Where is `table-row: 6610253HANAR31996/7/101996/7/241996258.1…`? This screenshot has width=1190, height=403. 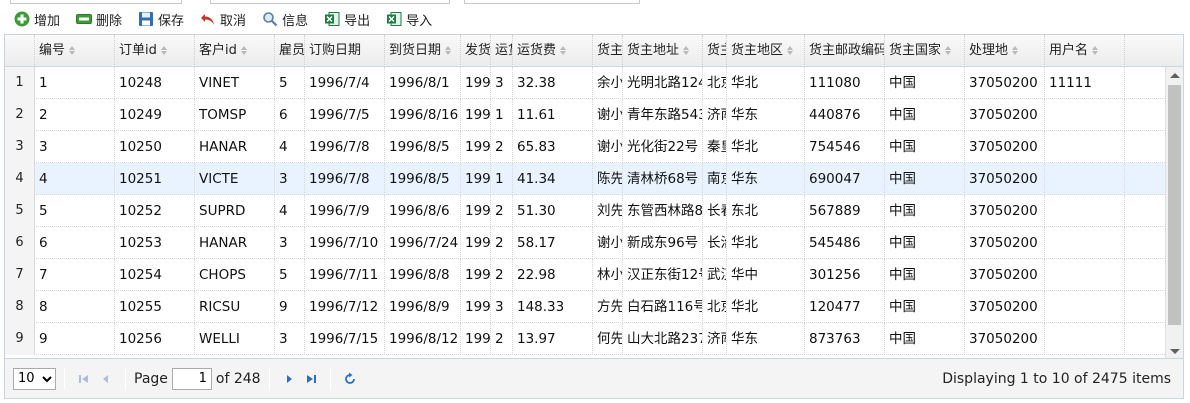
table-row: 6610253HANAR31996/7/101996/7/241996258.1… is located at coordinates (585, 243).